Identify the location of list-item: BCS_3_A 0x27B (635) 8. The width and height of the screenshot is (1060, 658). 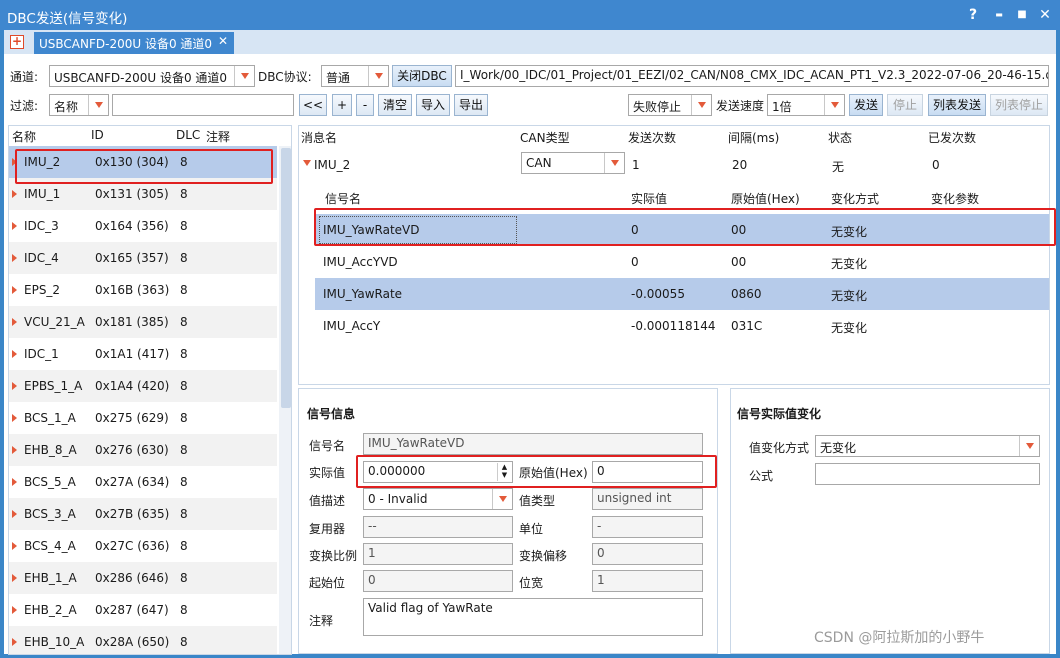
(143, 514).